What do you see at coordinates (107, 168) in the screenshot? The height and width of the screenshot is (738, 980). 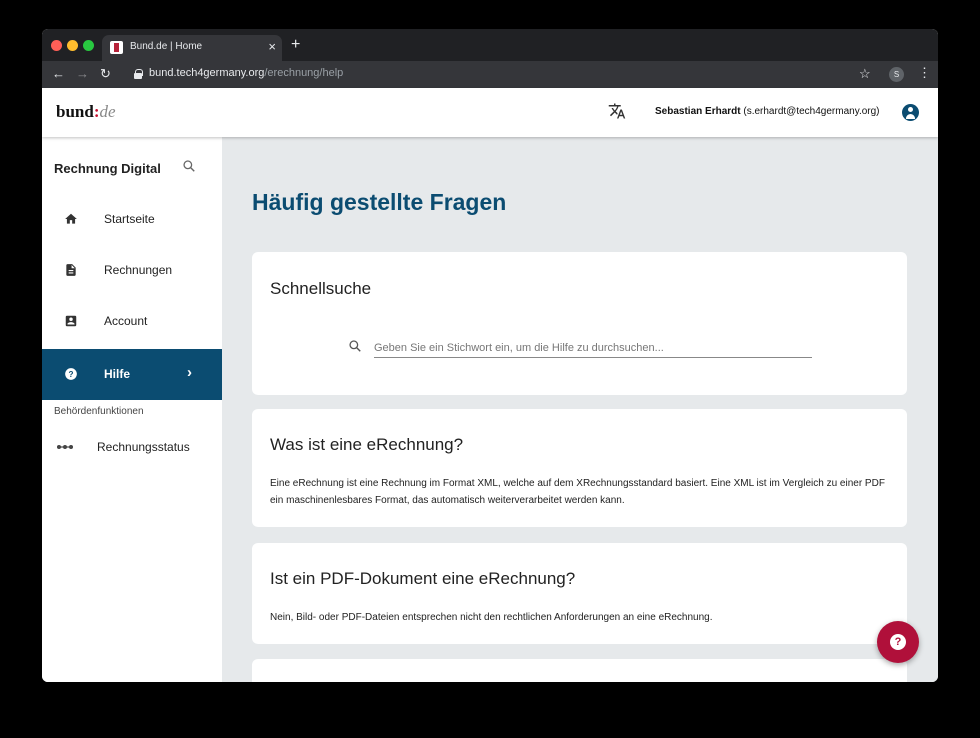 I see `sidebar-title: Rechnung Digital` at bounding box center [107, 168].